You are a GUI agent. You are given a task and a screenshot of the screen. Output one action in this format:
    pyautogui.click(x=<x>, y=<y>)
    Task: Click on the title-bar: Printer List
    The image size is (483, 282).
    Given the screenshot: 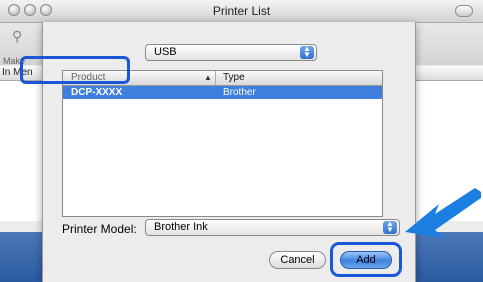 What is the action you would take?
    pyautogui.click(x=241, y=11)
    